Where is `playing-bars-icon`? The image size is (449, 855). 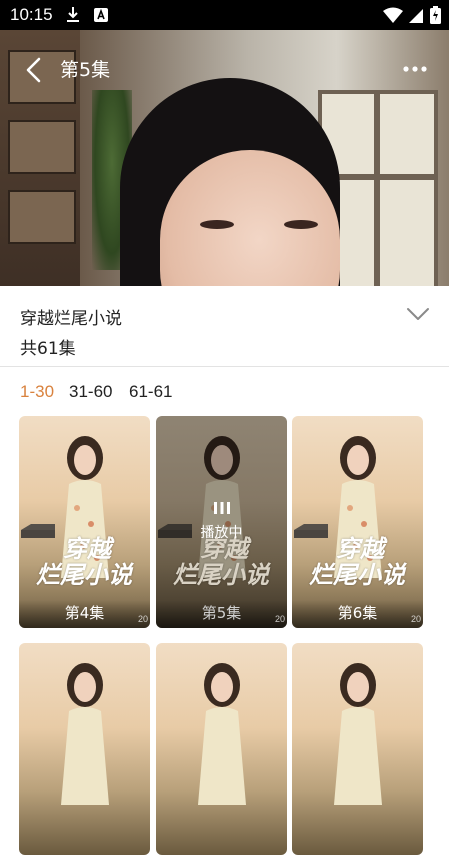 playing-bars-icon is located at coordinates (221, 508).